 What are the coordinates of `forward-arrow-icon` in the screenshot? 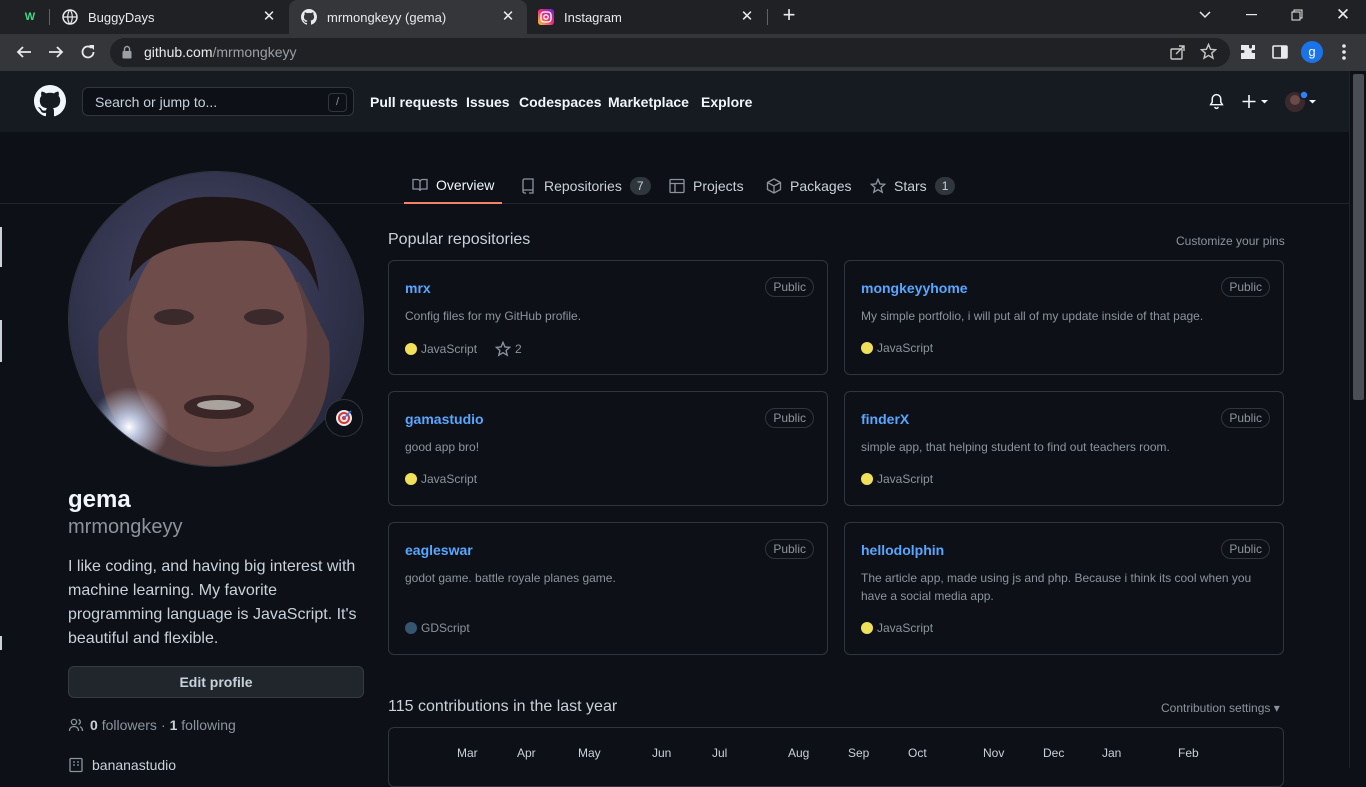 It's located at (56, 52).